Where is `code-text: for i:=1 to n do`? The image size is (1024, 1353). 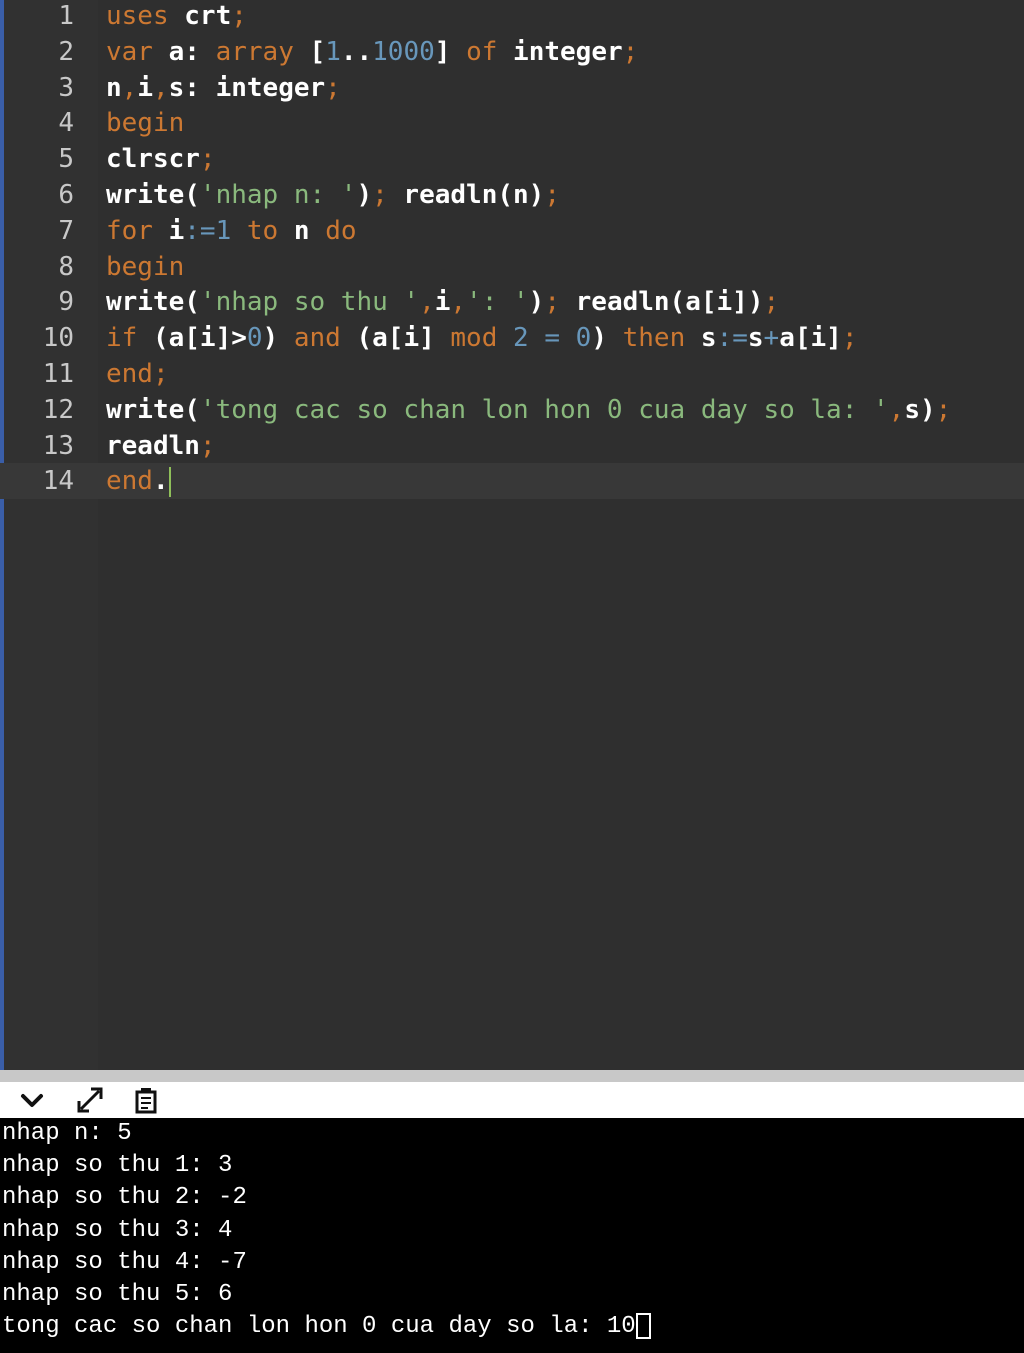 code-text: for i:=1 to n do is located at coordinates (231, 231).